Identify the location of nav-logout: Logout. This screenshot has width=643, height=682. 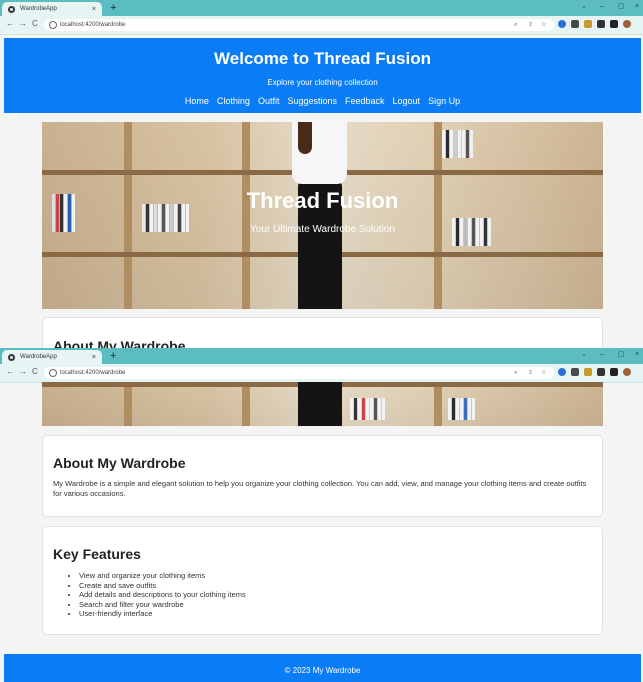
(407, 101).